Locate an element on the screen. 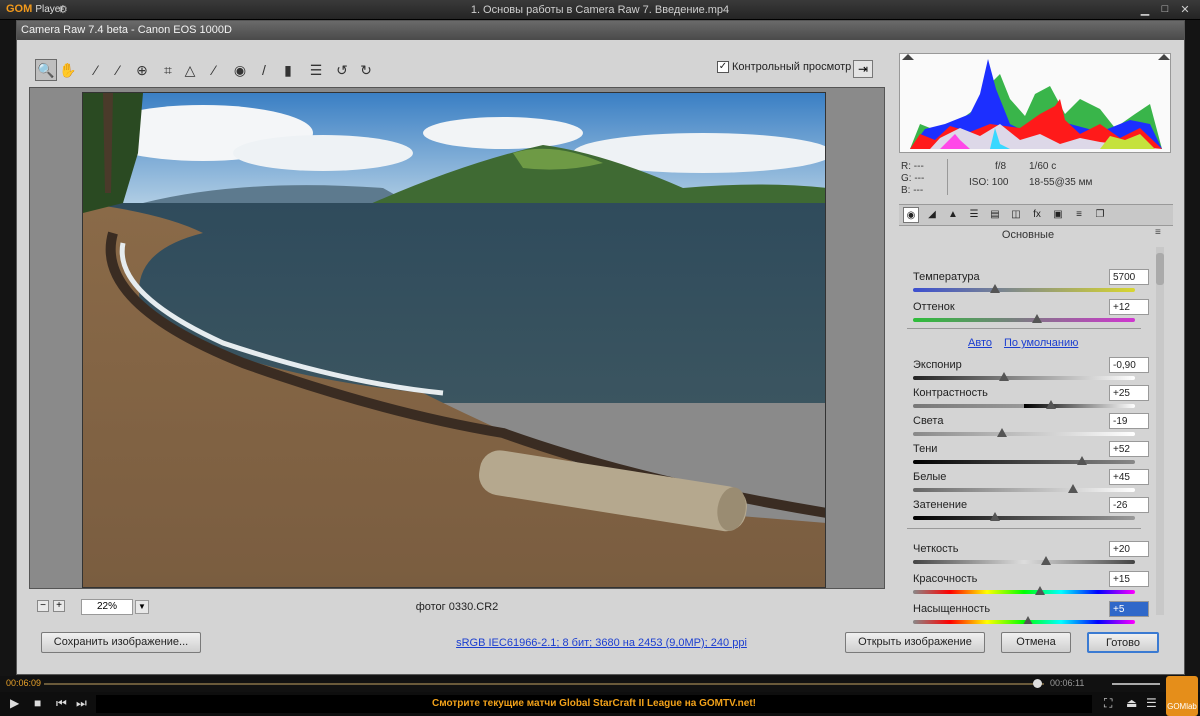  panel-title: Основные is located at coordinates (1028, 235).